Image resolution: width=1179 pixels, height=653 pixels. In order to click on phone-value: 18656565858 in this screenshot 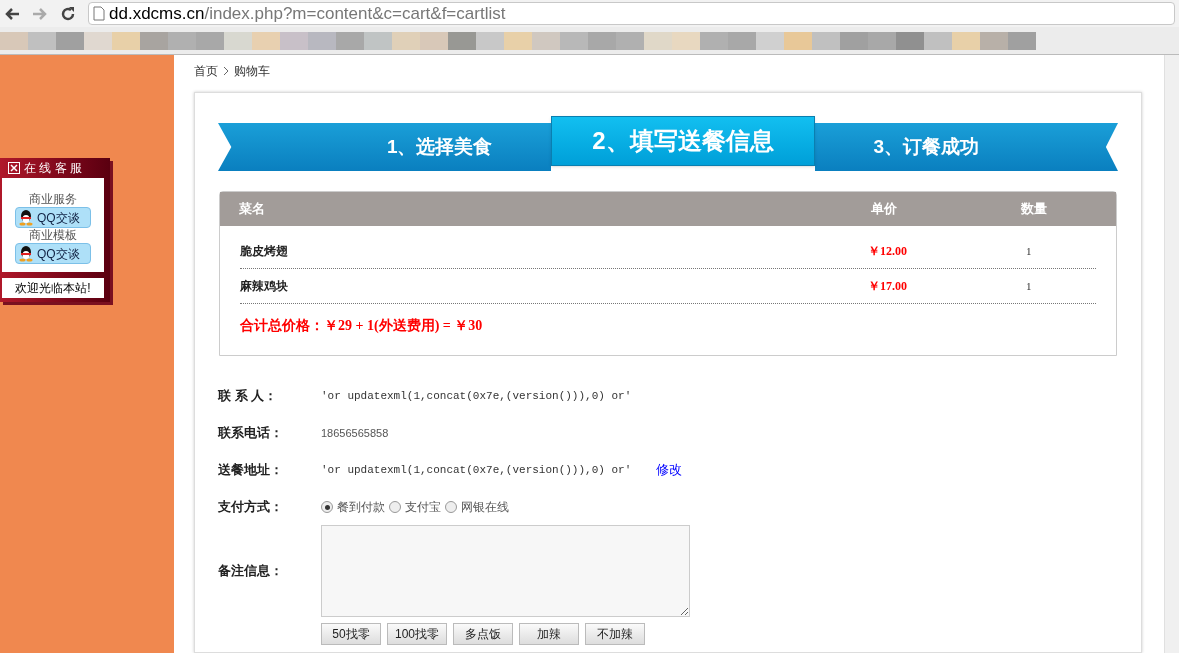, I will do `click(355, 433)`.